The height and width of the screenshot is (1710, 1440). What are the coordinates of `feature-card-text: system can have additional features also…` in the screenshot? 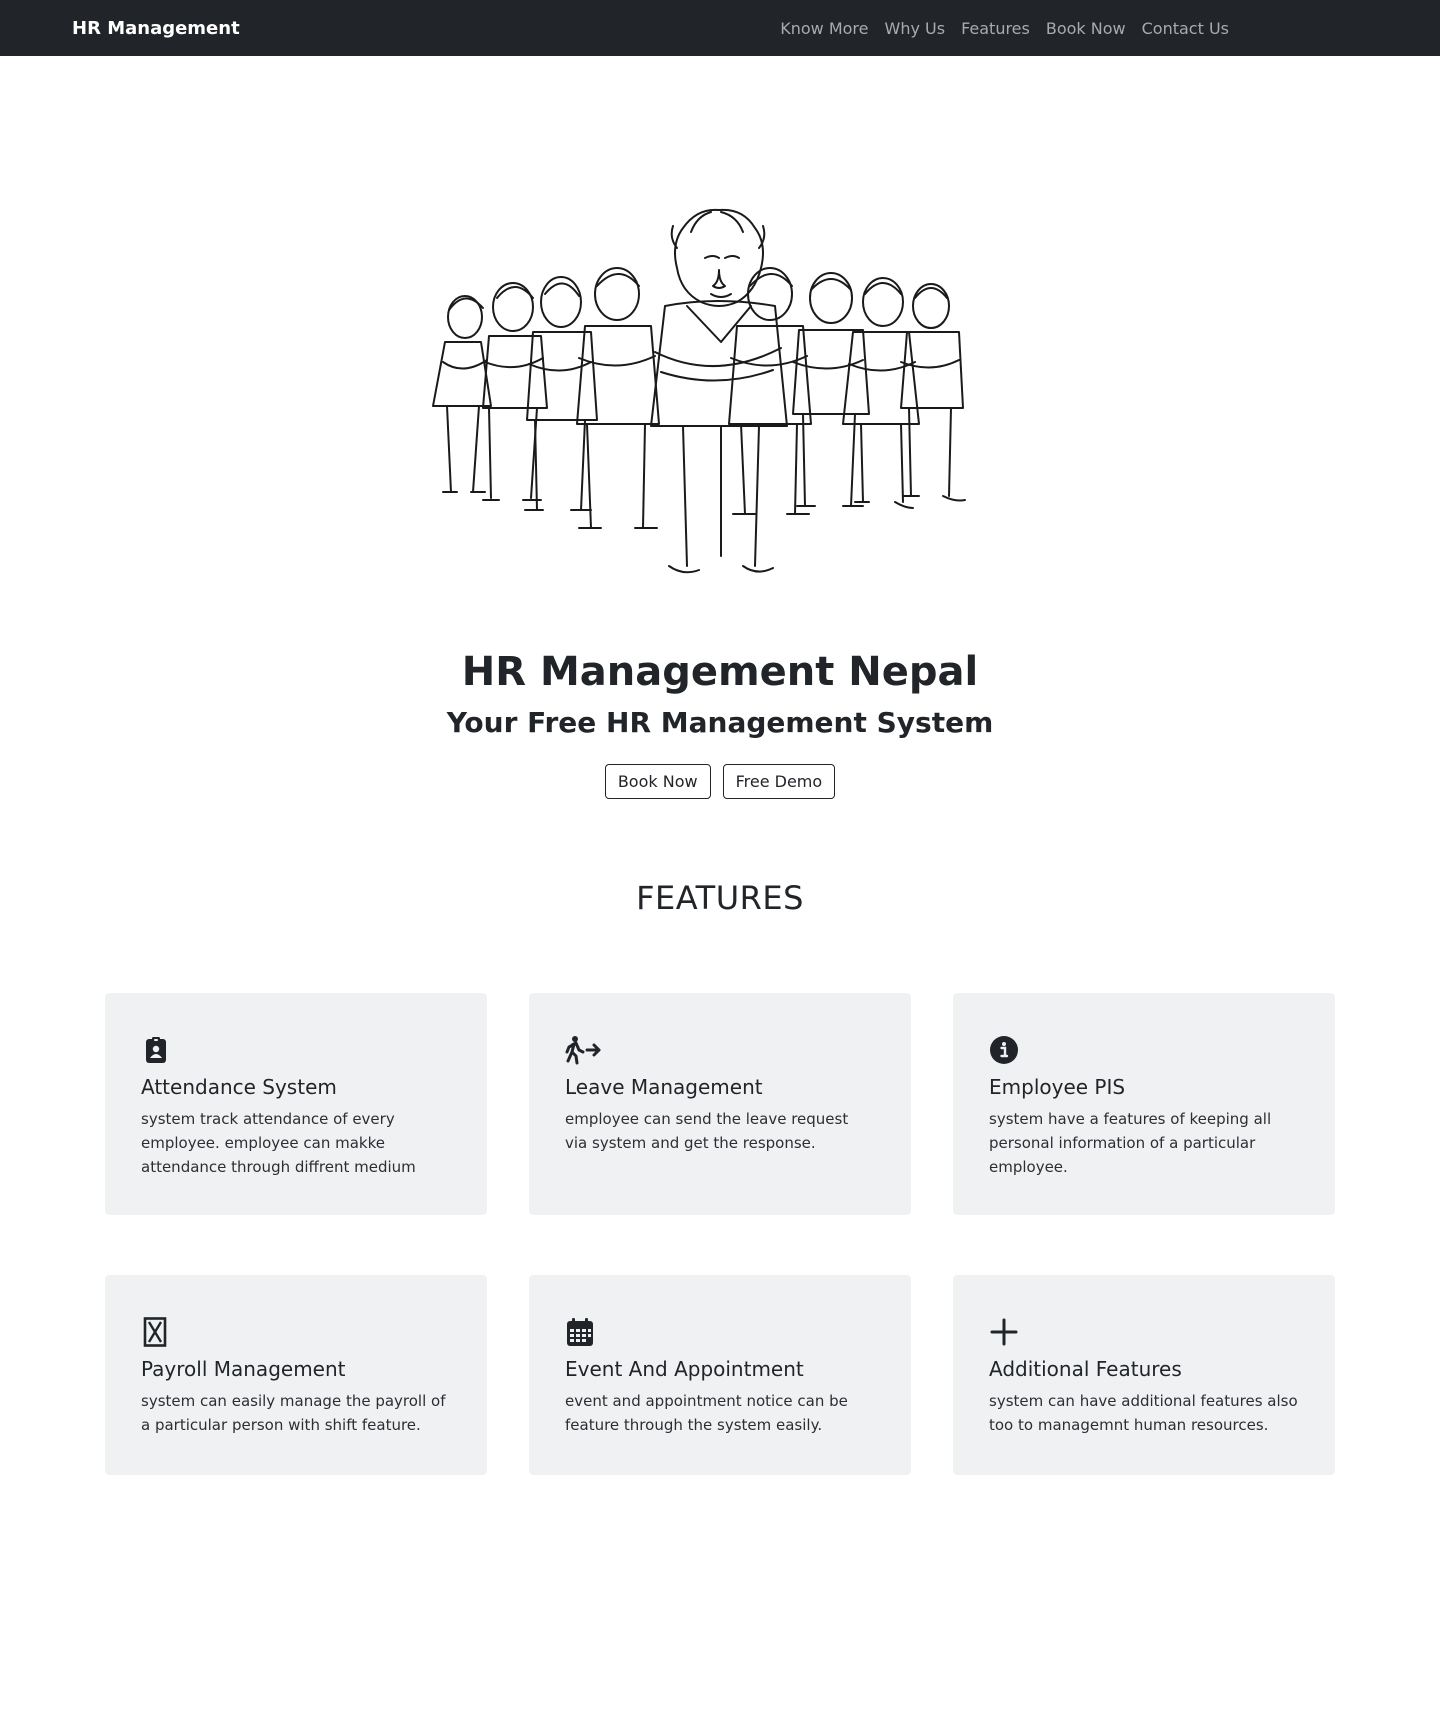 It's located at (1143, 1412).